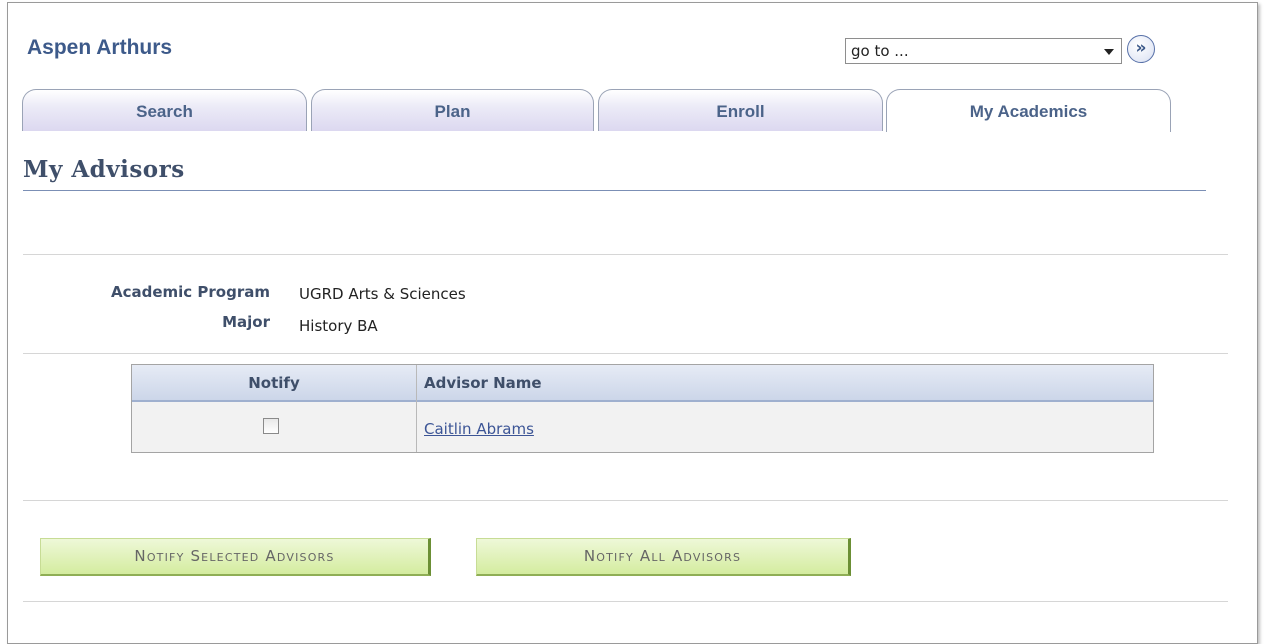 The height and width of the screenshot is (644, 1264). I want to click on button-label: Notify Selected Advisors, so click(234, 556).